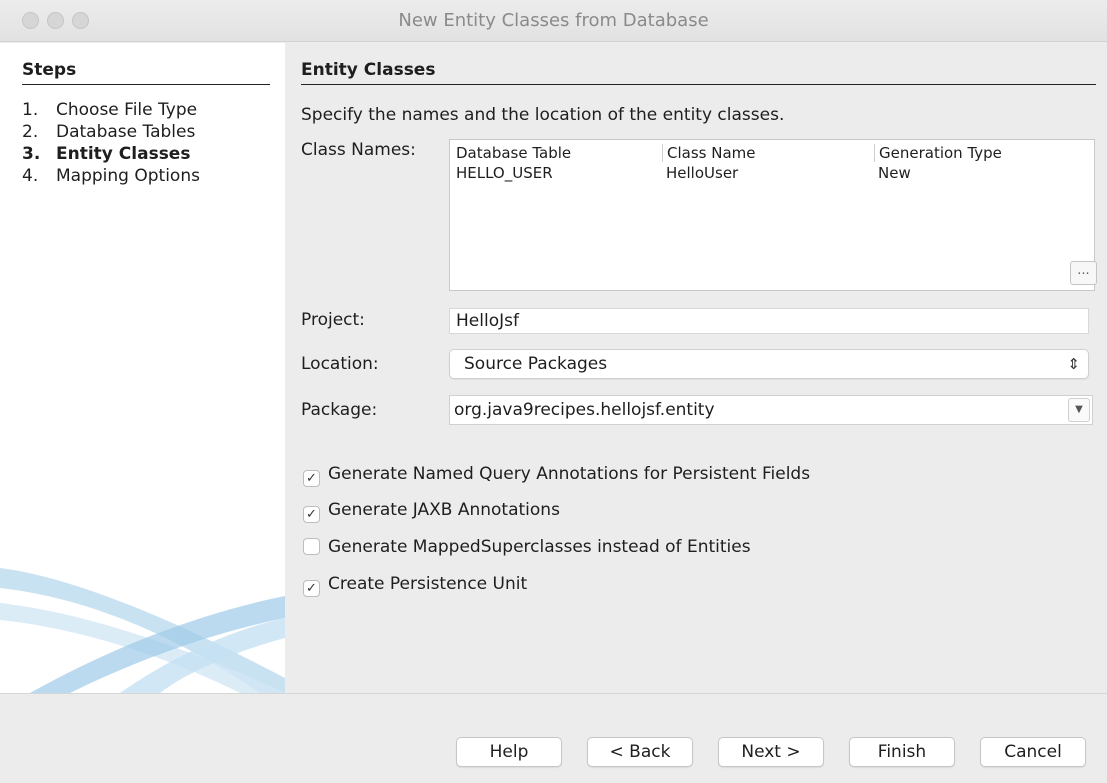  What do you see at coordinates (1079, 410) in the screenshot?
I see `dropdown-arrow-icon: ▼` at bounding box center [1079, 410].